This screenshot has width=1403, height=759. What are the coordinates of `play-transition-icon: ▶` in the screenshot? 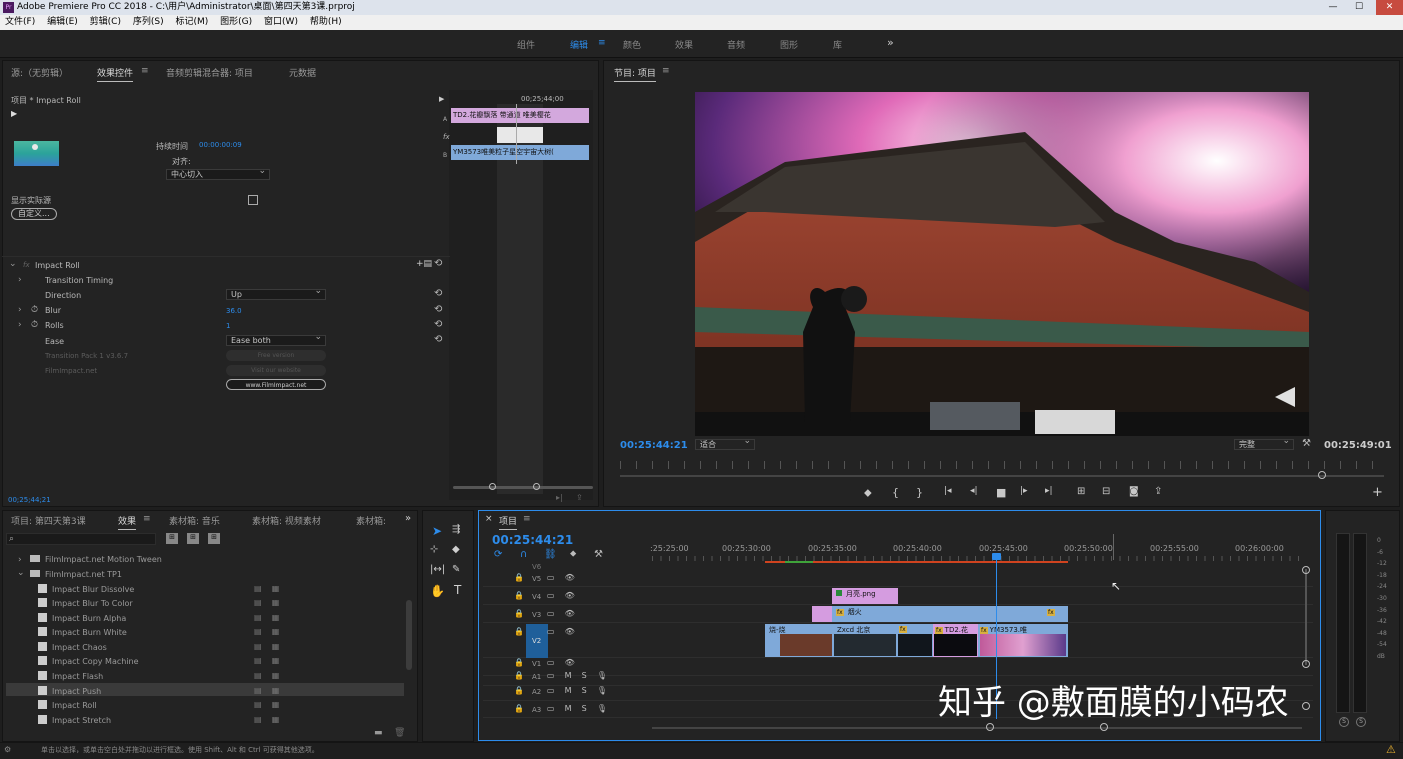 It's located at (14, 113).